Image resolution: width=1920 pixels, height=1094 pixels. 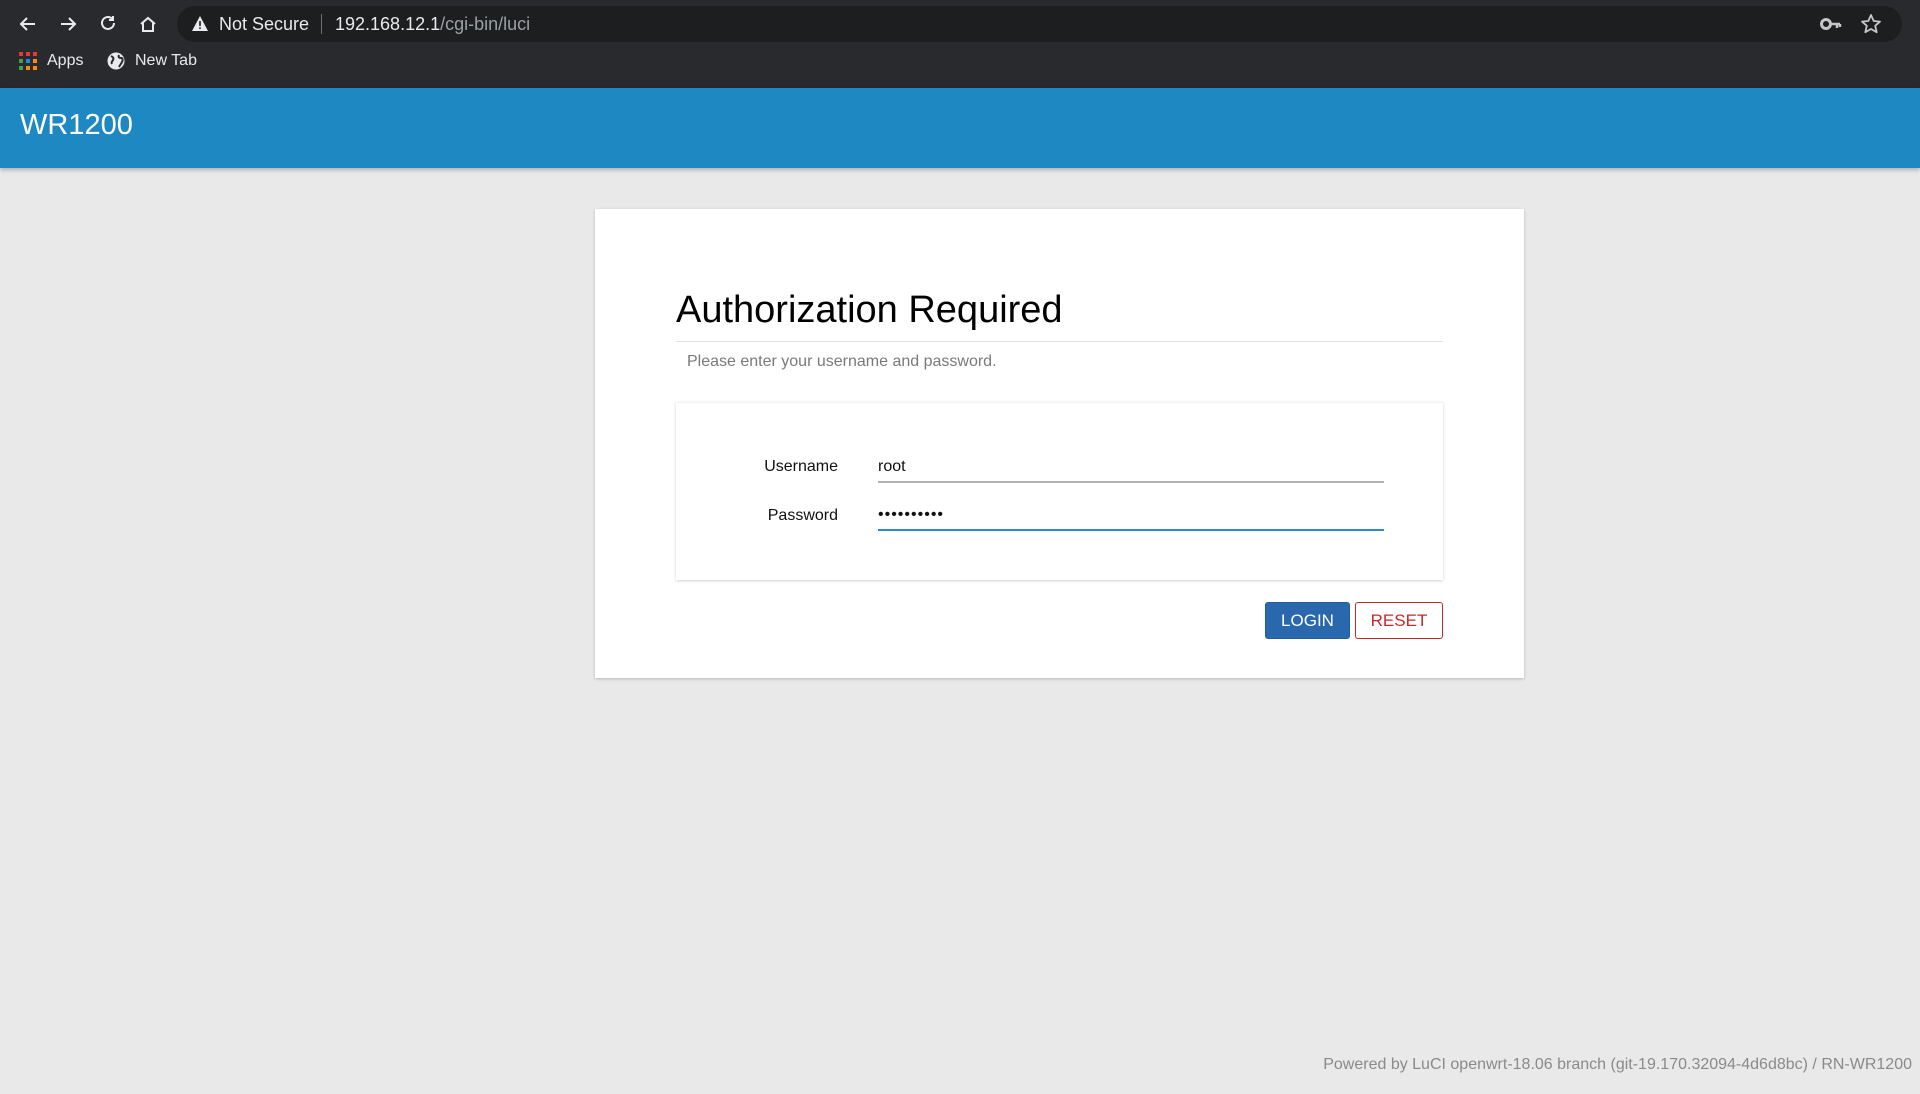 What do you see at coordinates (960, 128) in the screenshot?
I see `page-header: WR1200` at bounding box center [960, 128].